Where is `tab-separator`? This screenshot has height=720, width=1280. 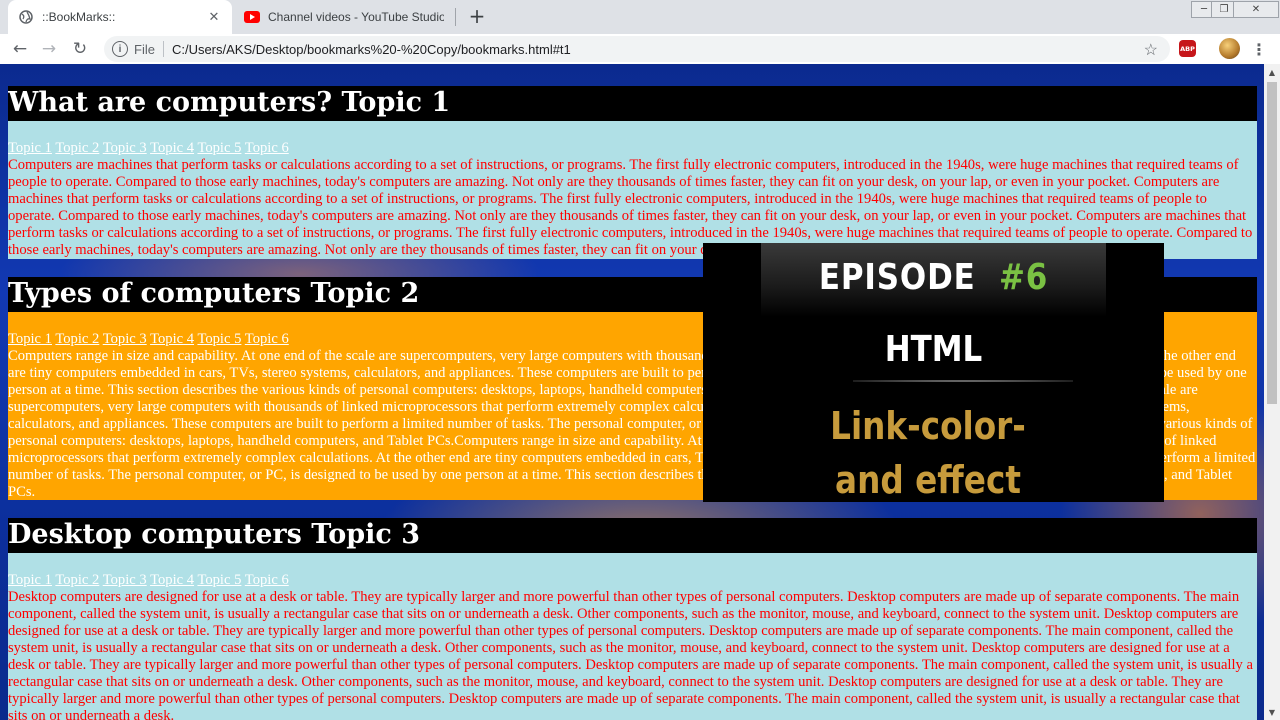
tab-separator is located at coordinates (455, 17).